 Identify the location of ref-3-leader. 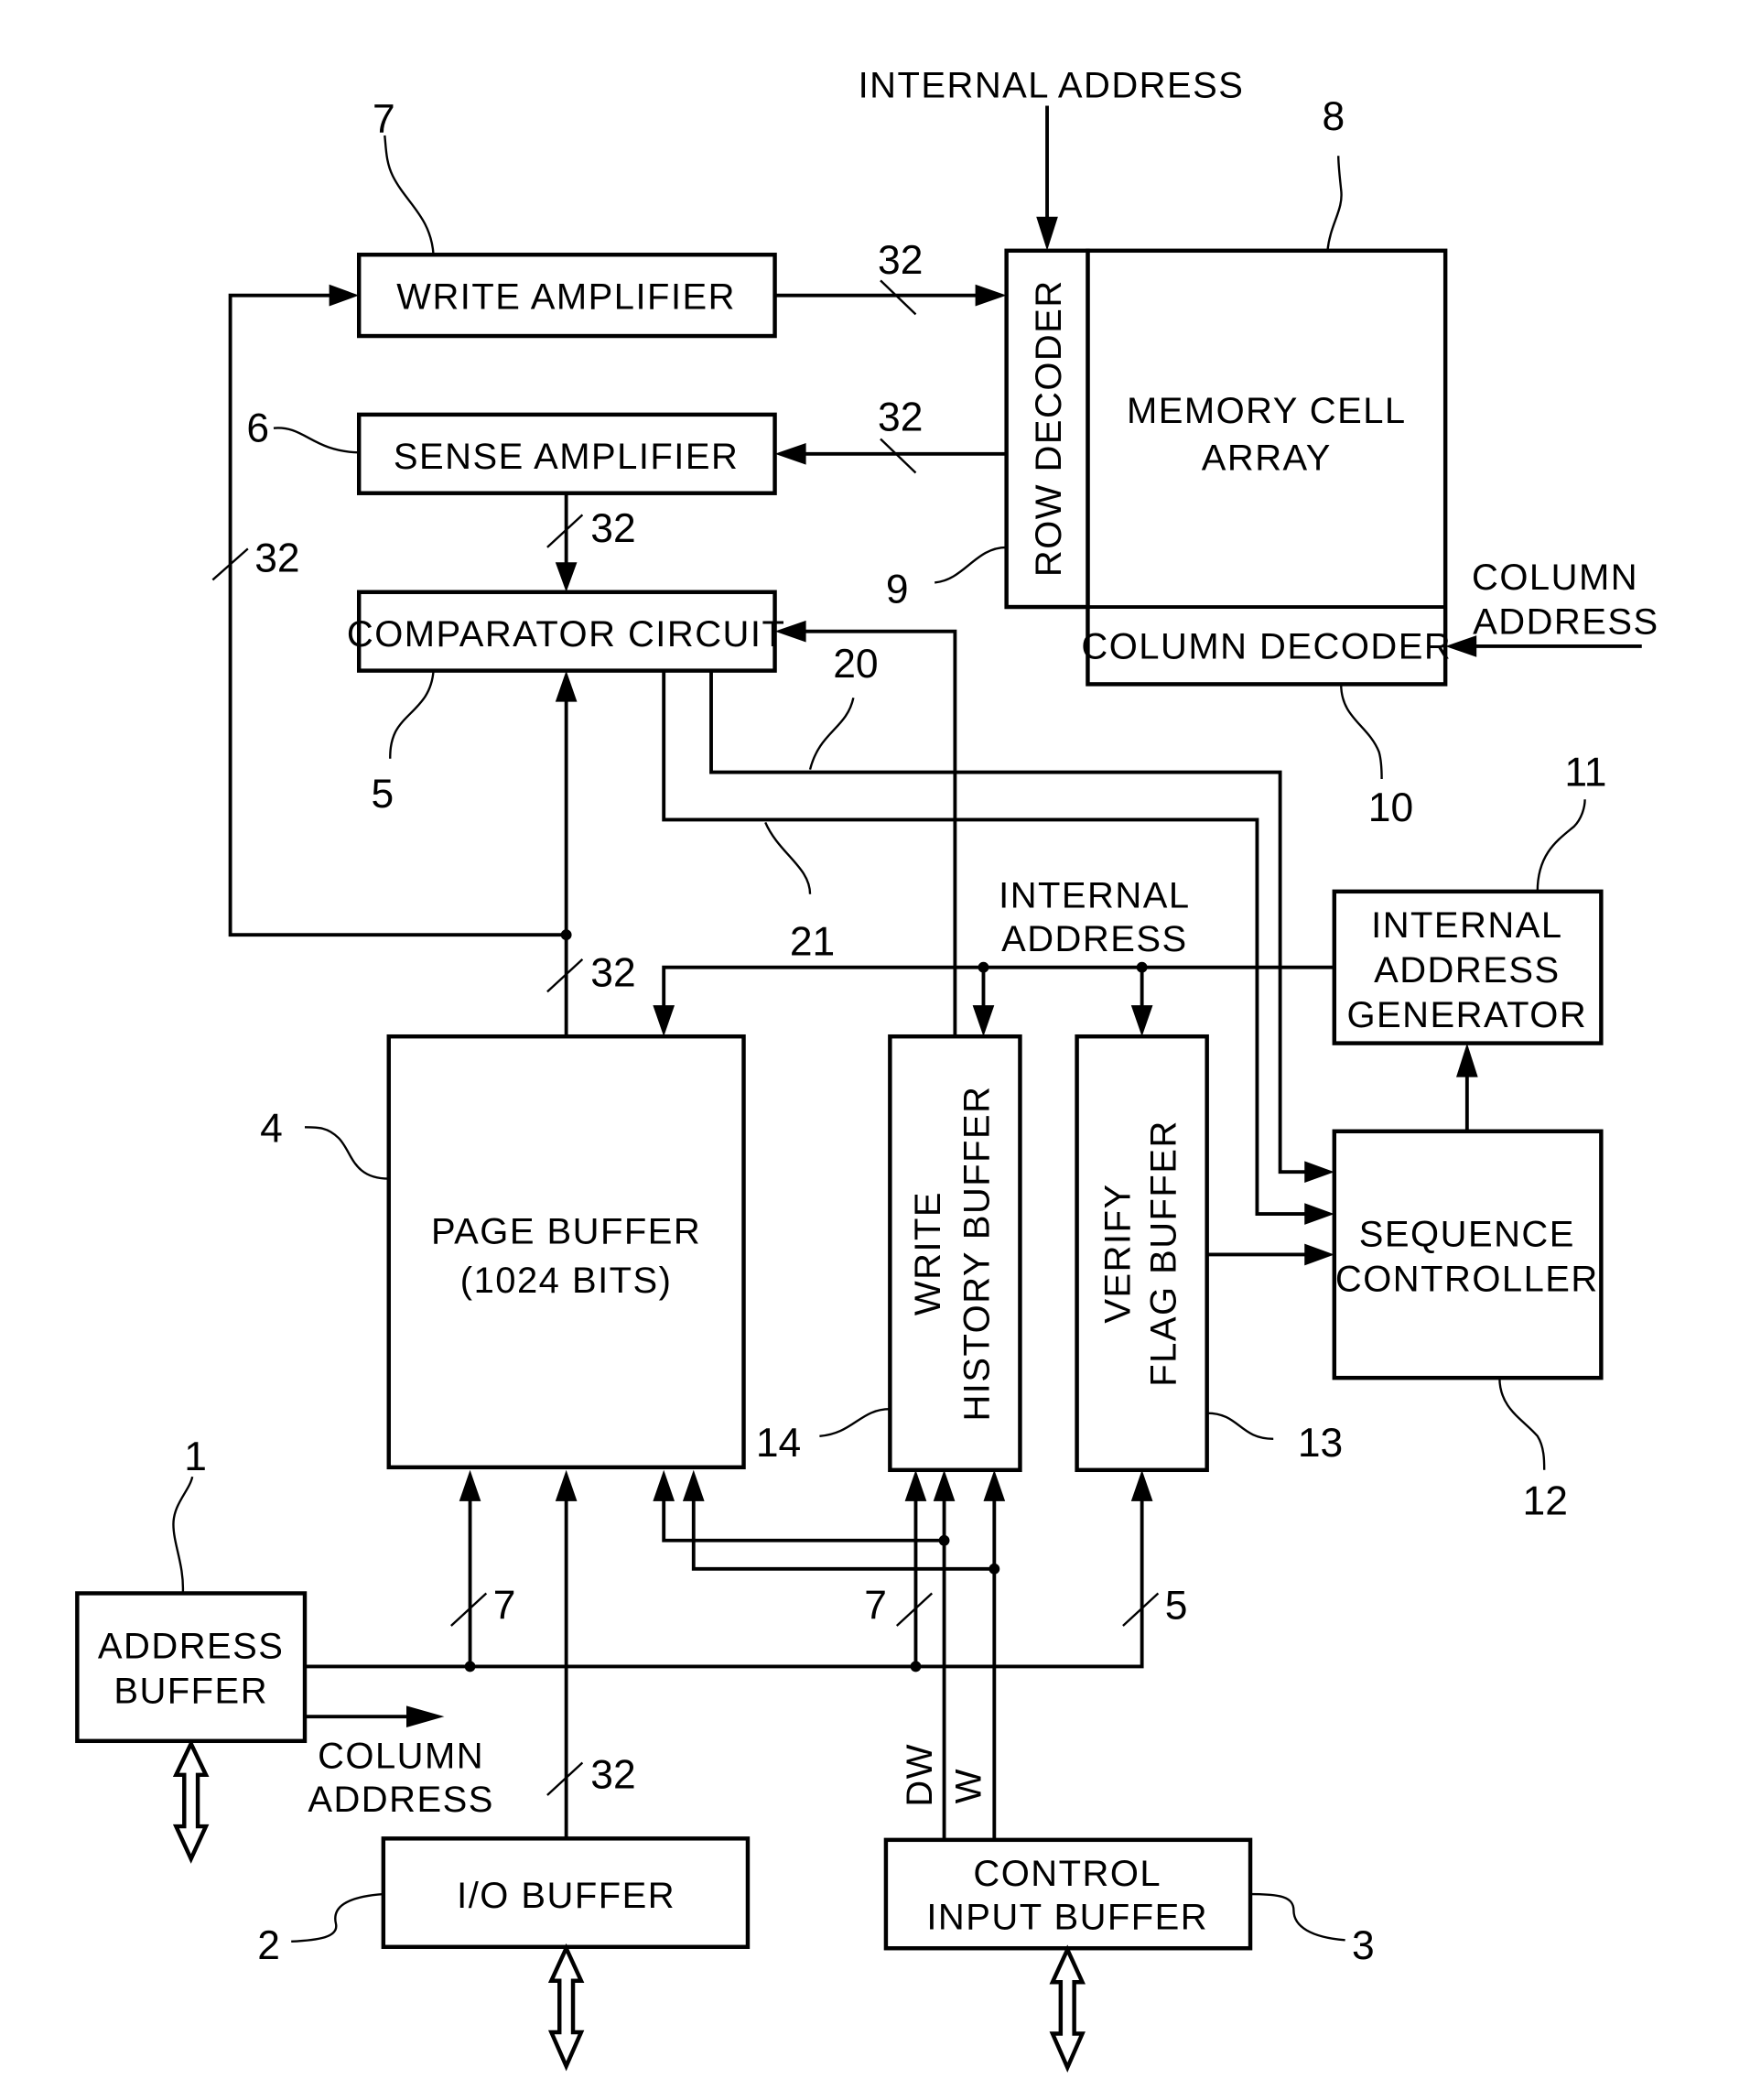
(1297, 1917).